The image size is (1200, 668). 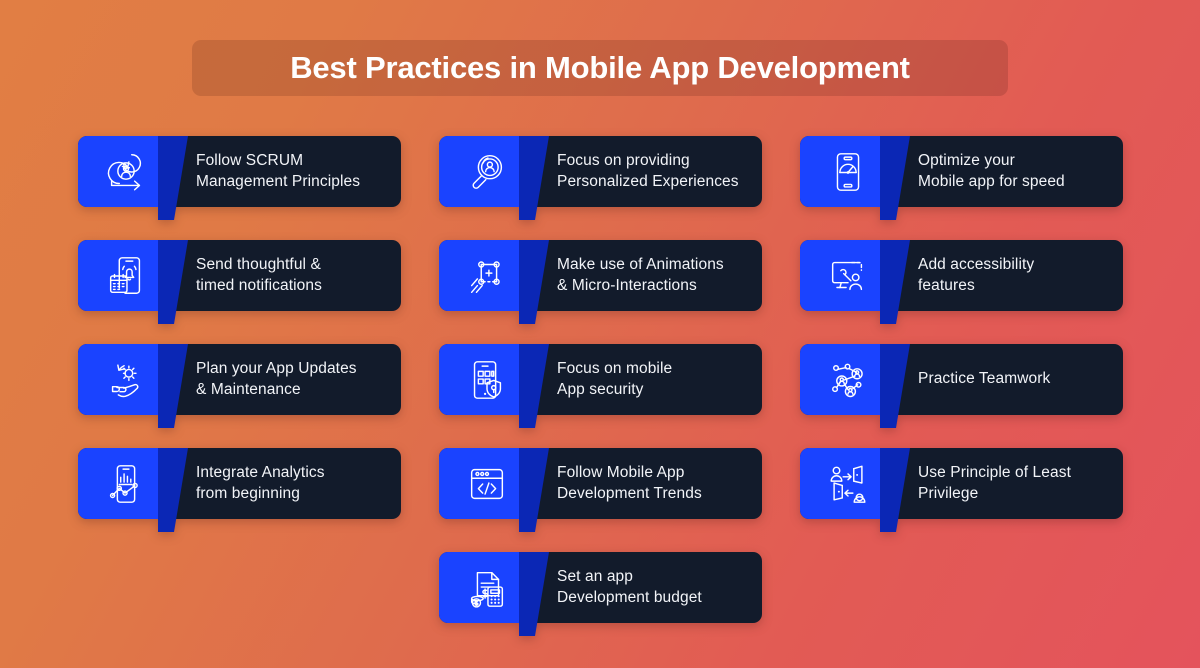 I want to click on magnifier-person-icon, so click(x=487, y=171).